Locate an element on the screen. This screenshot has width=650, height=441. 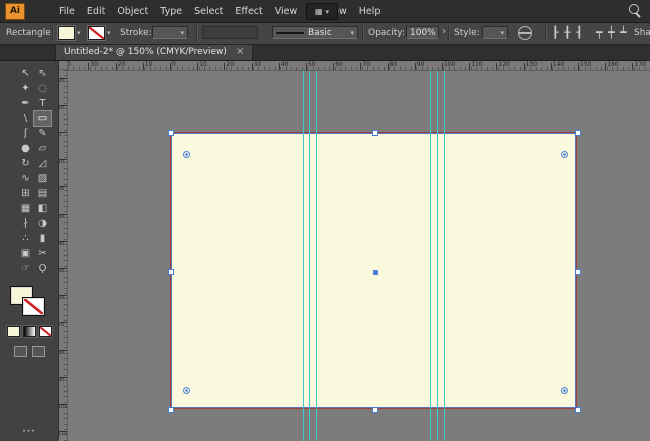
scale-tool: ◿ is located at coordinates (42, 163).